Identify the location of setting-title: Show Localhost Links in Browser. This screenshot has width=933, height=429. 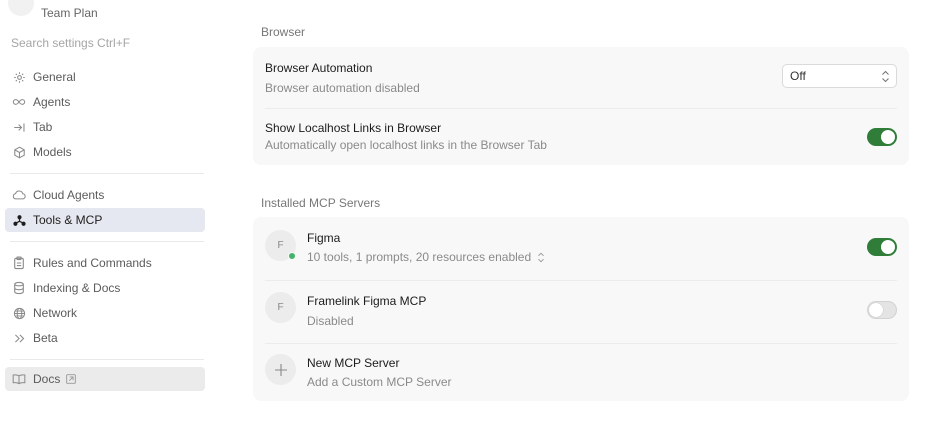
(353, 128).